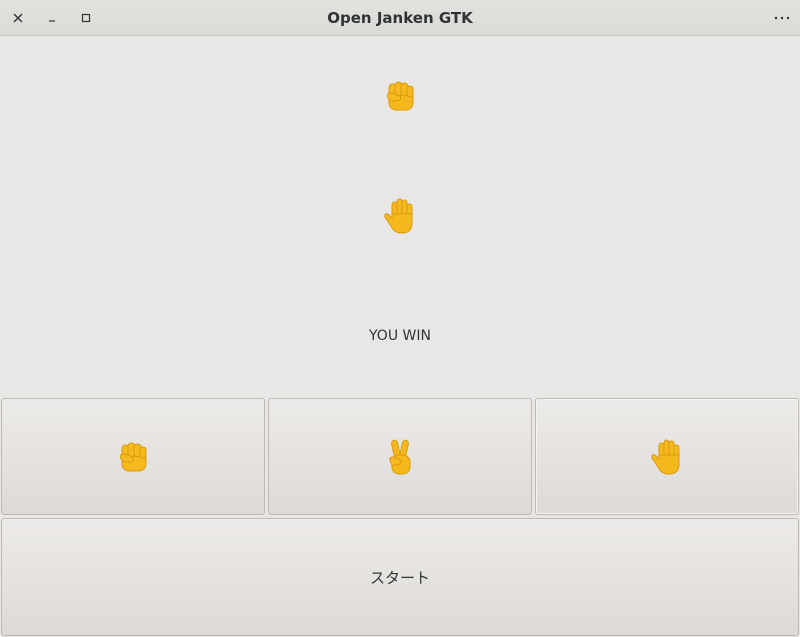  I want to click on raised-hand-icon, so click(667, 457).